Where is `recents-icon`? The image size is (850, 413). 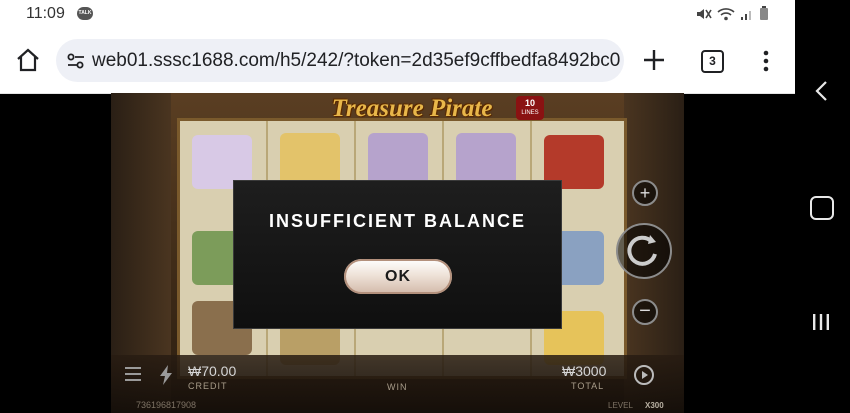 recents-icon is located at coordinates (821, 322).